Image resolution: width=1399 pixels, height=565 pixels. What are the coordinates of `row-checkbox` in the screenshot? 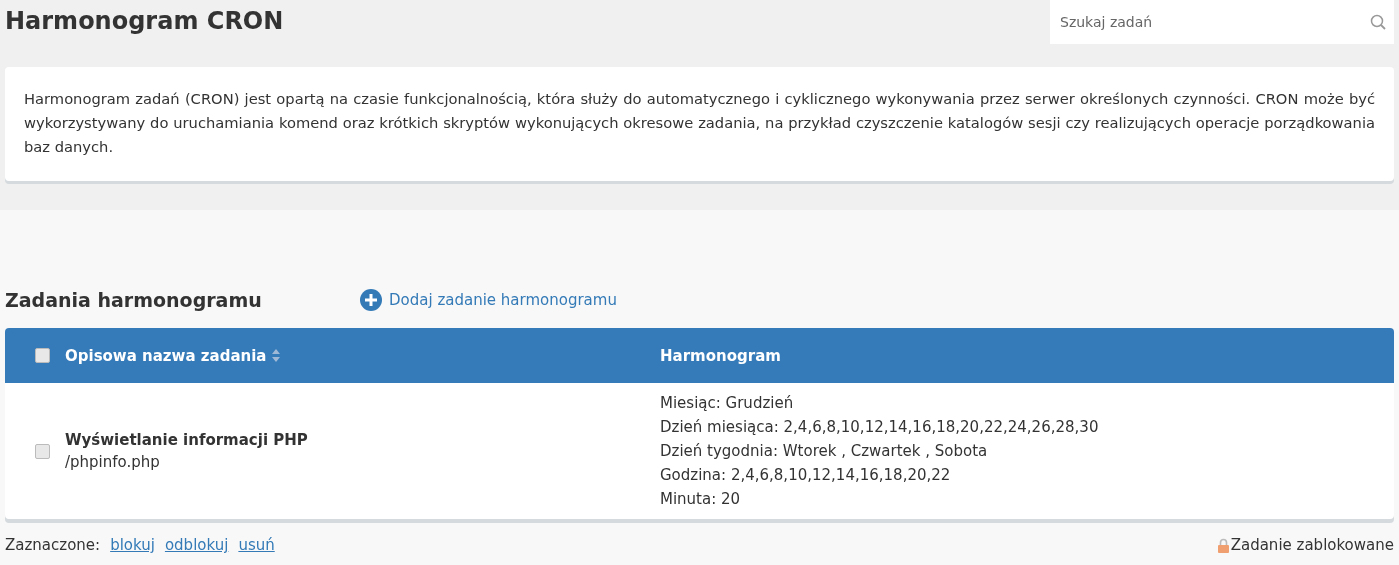 It's located at (42, 451).